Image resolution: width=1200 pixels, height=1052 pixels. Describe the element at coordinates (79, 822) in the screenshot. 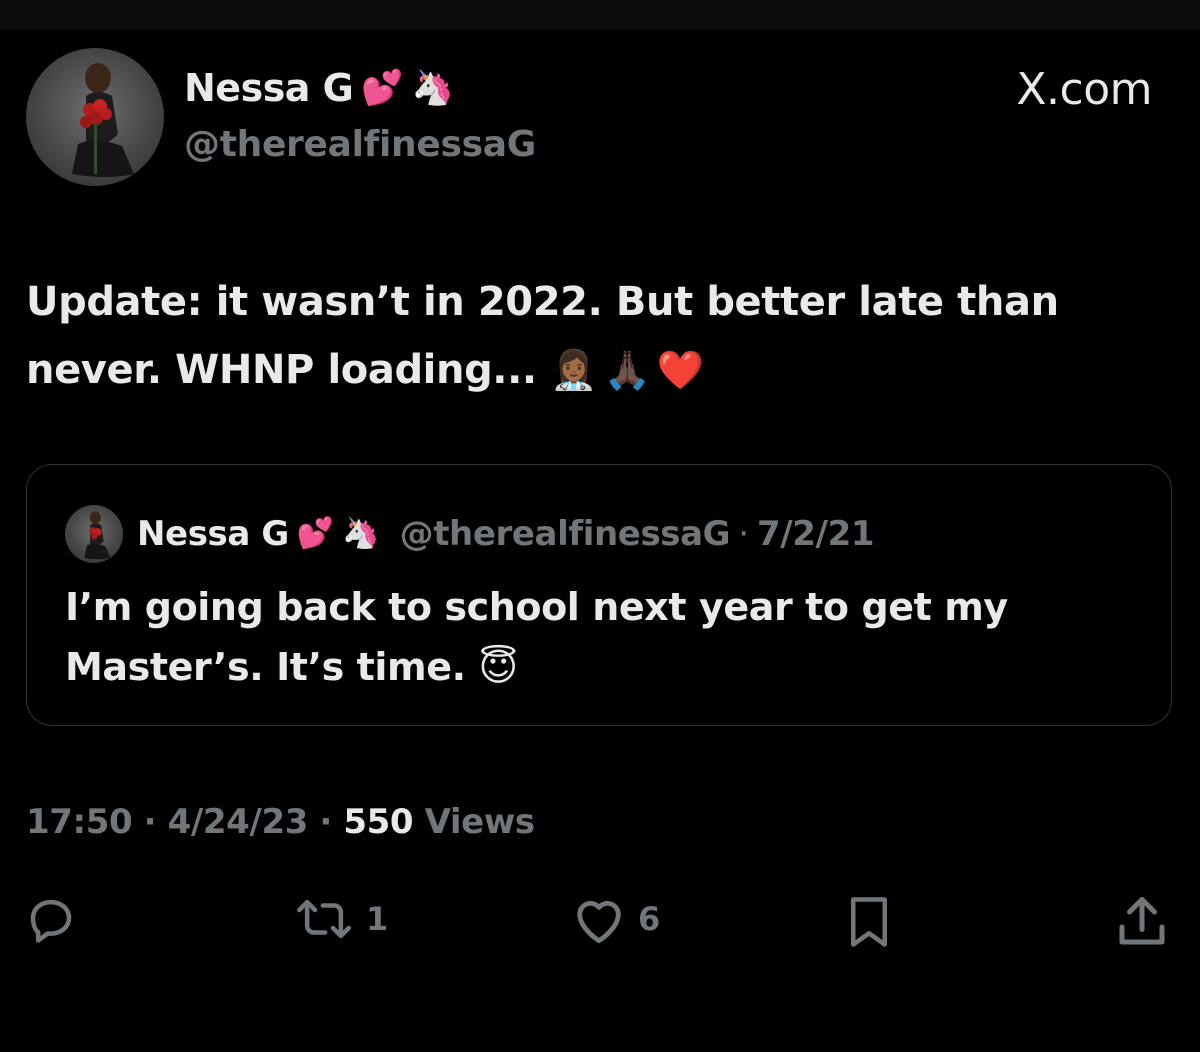

I see `tweet-time: 17:50` at that location.